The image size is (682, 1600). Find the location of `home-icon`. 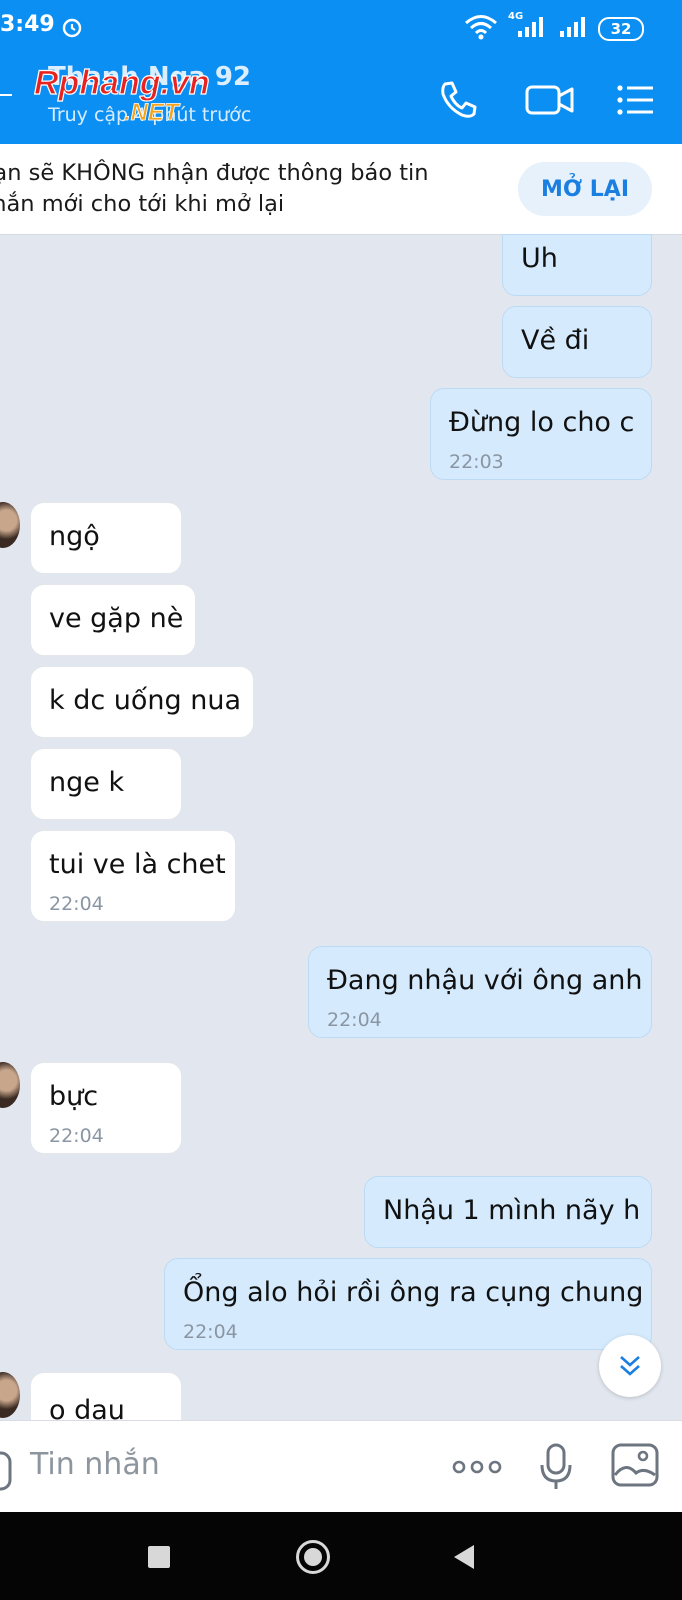

home-icon is located at coordinates (313, 1557).